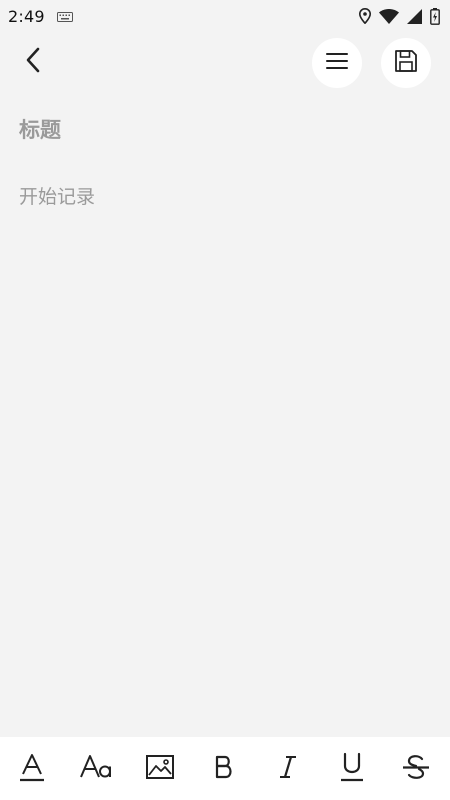 The image size is (450, 800). What do you see at coordinates (399, 16) in the screenshot?
I see `status-right` at bounding box center [399, 16].